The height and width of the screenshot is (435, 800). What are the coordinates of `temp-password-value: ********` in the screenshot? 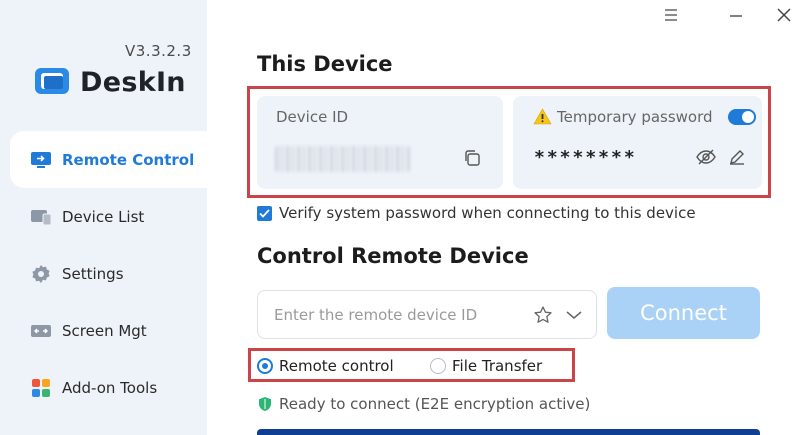 It's located at (585, 157).